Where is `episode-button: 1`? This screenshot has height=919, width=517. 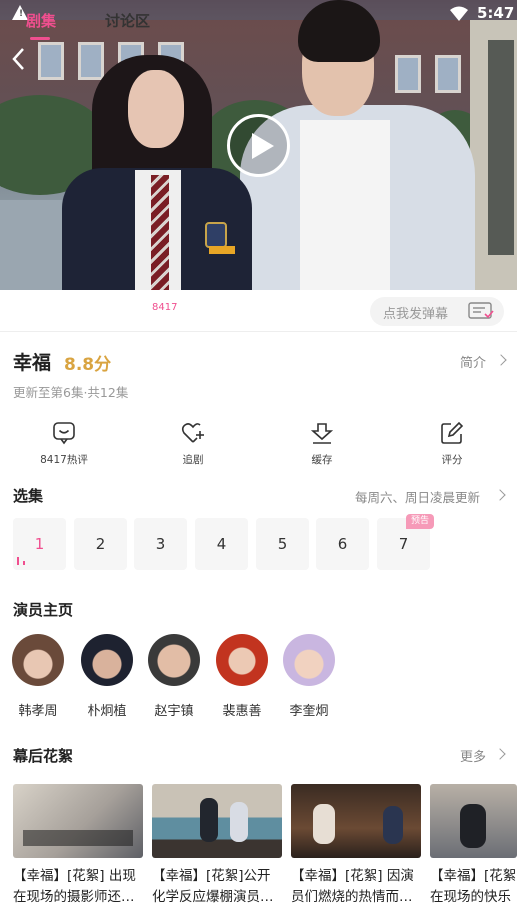
episode-button: 1 is located at coordinates (39, 544).